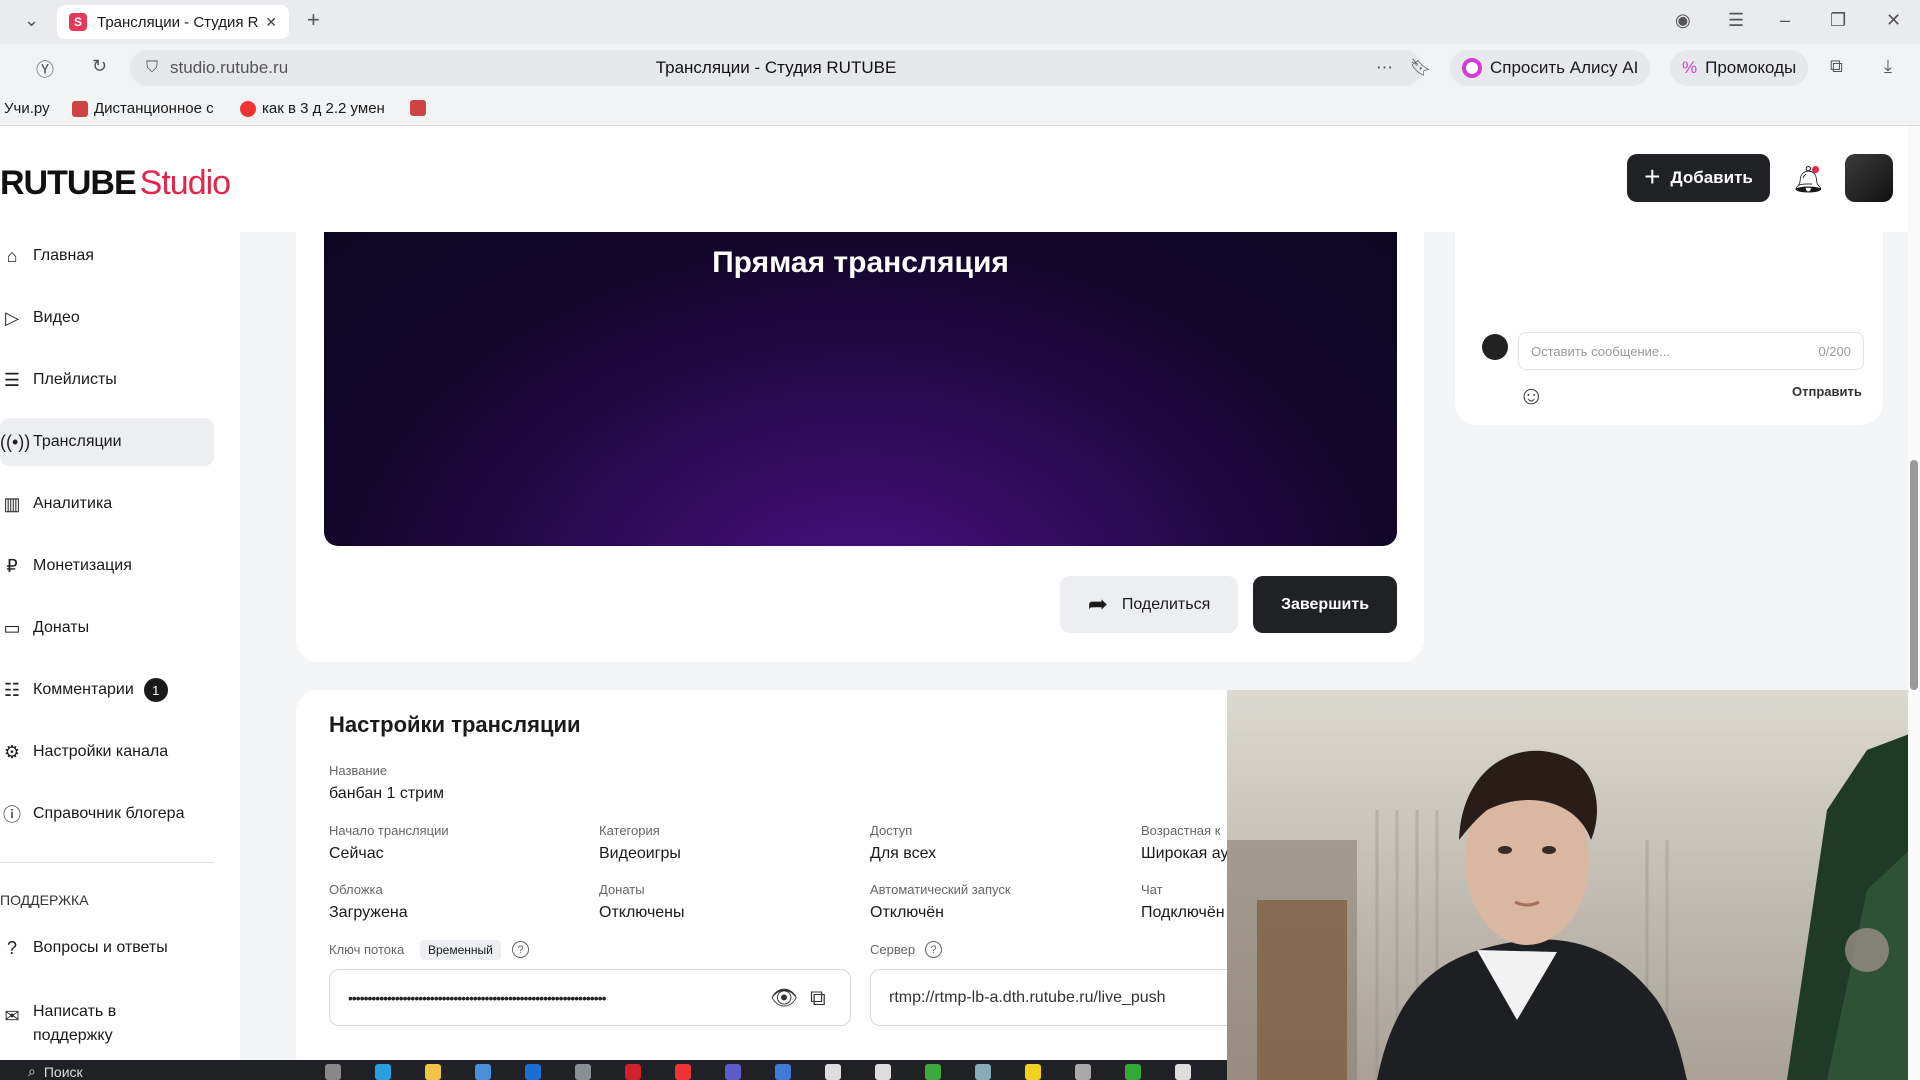 This screenshot has width=1920, height=1080. What do you see at coordinates (143, 108) in the screenshot?
I see `bookmark-distance: Дистанционное с` at bounding box center [143, 108].